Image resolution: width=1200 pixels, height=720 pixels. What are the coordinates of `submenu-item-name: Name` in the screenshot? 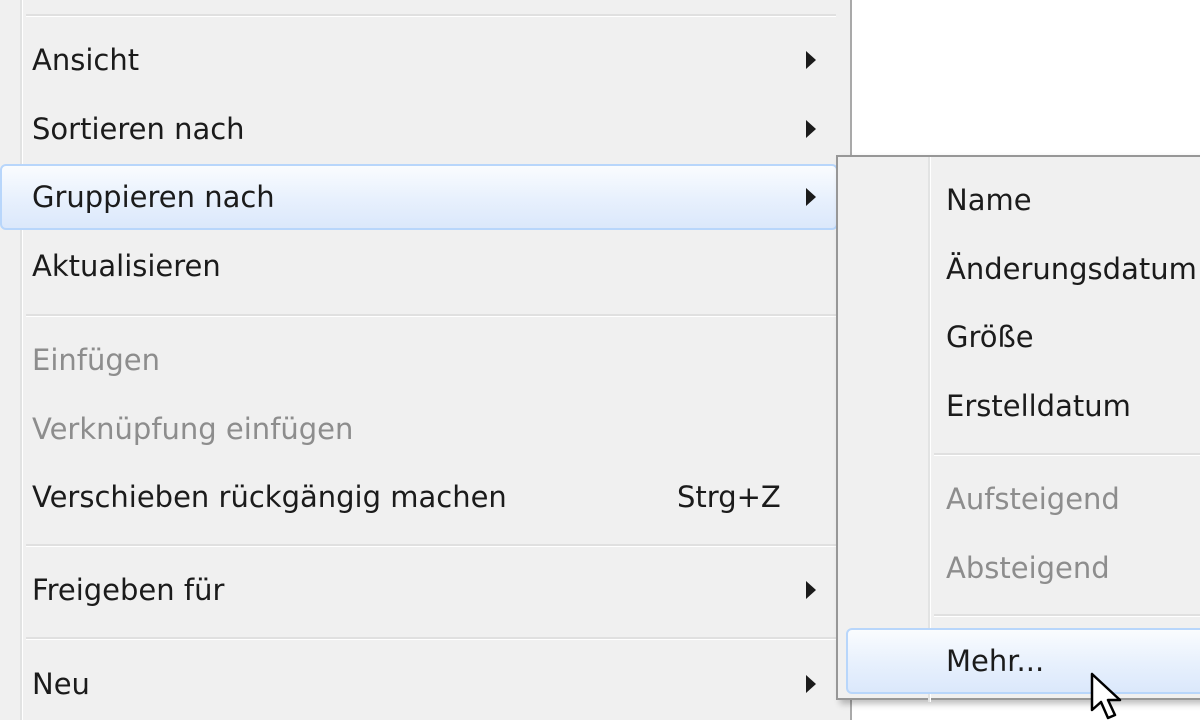 It's located at (1019, 200).